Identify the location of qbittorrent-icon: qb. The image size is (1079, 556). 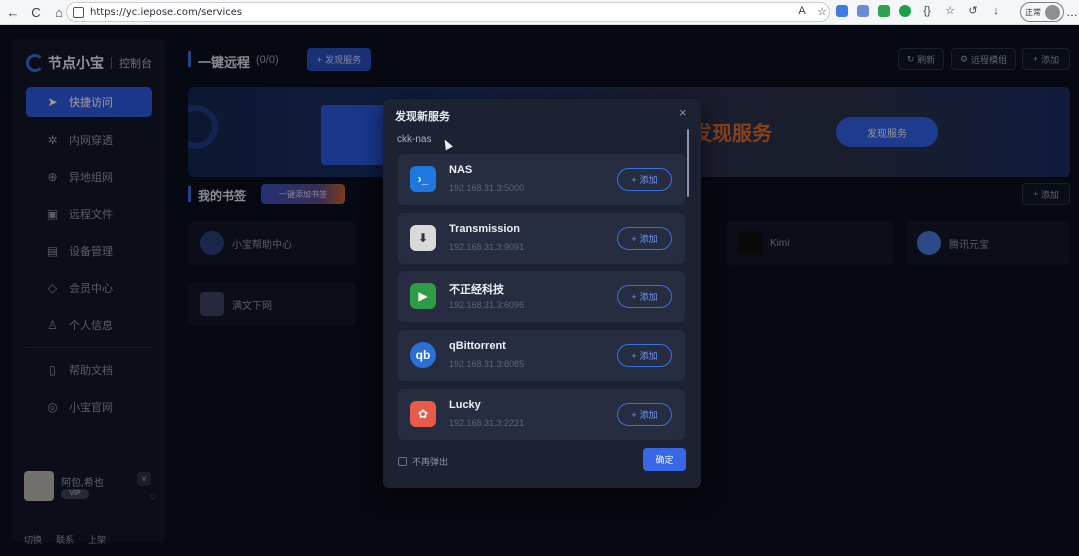
(423, 355).